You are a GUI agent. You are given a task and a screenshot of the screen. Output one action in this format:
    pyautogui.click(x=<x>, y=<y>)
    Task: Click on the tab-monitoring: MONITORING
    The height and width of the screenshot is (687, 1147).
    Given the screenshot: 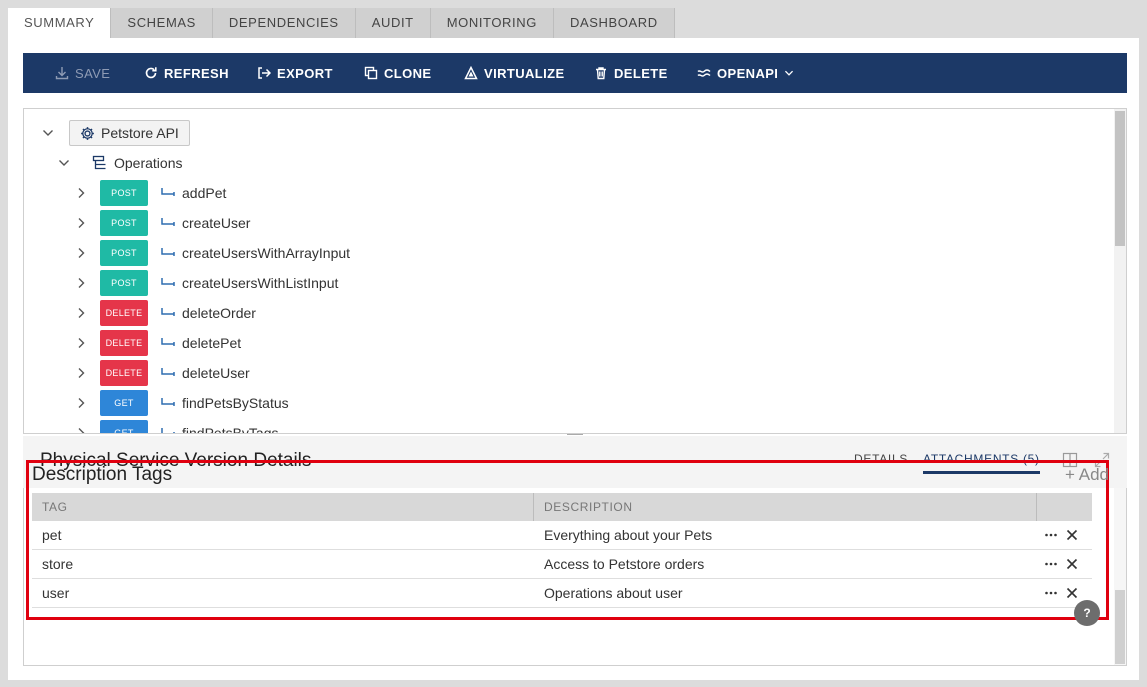 What is the action you would take?
    pyautogui.click(x=492, y=23)
    